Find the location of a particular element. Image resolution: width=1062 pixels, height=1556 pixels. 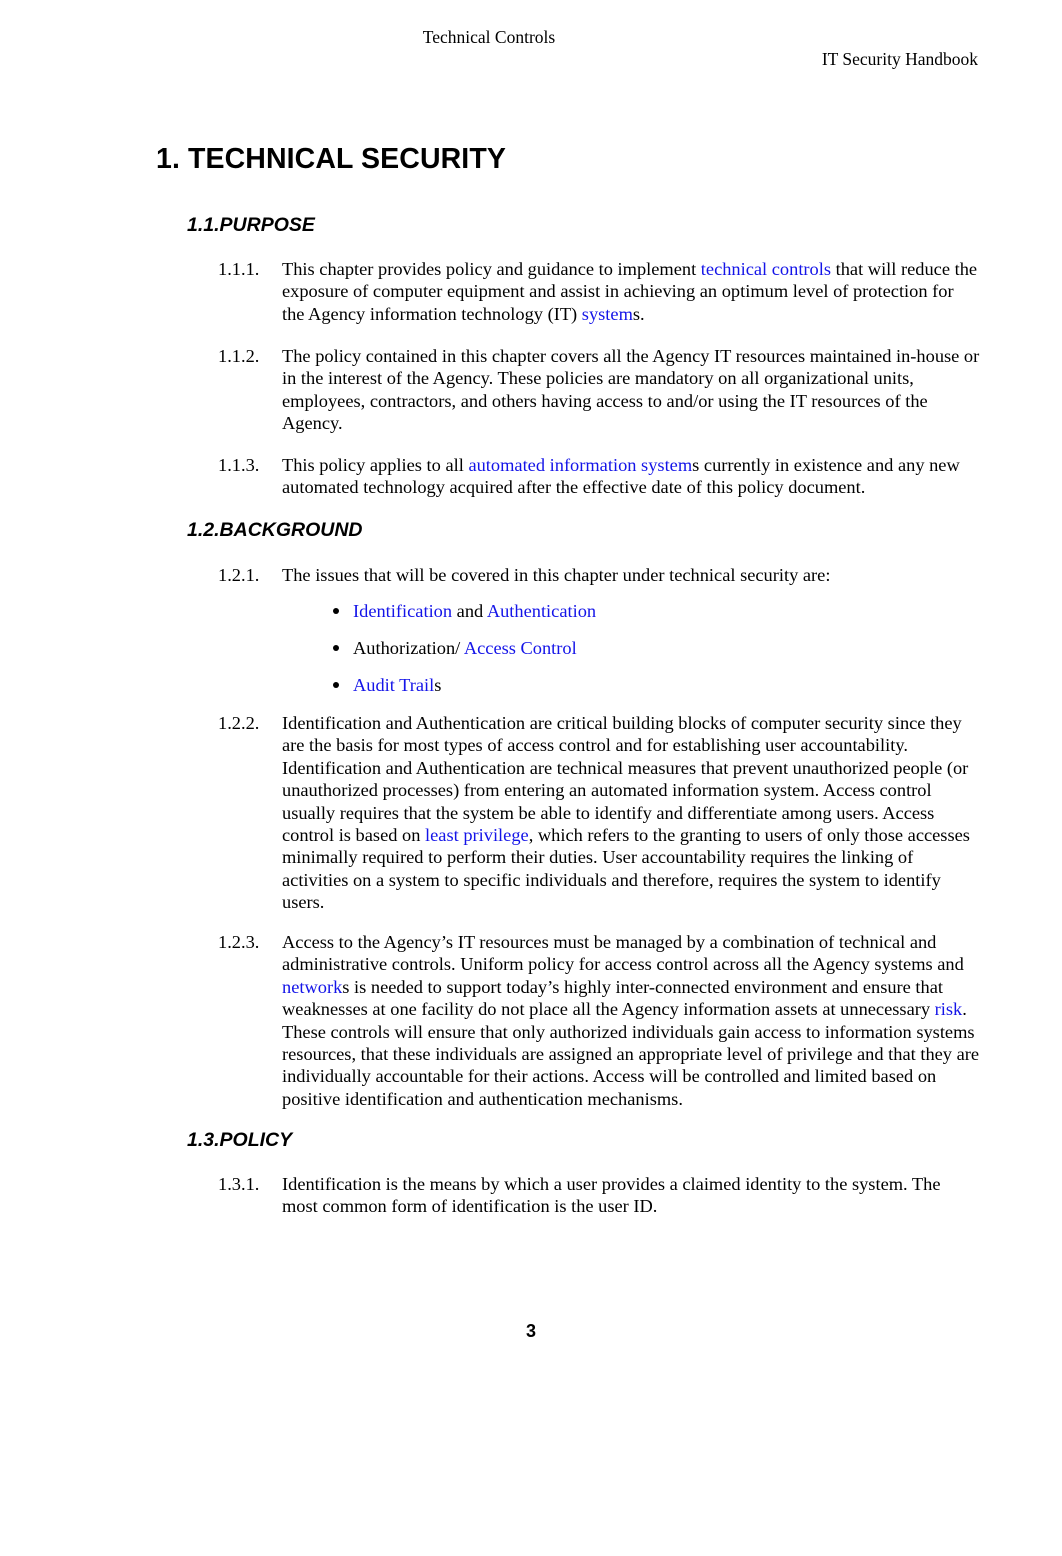

page-header: Technical Controls IT Security Handbook is located at coordinates (531, 48).